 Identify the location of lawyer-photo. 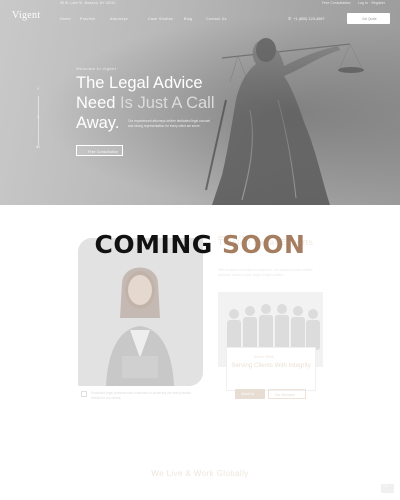
(140, 312).